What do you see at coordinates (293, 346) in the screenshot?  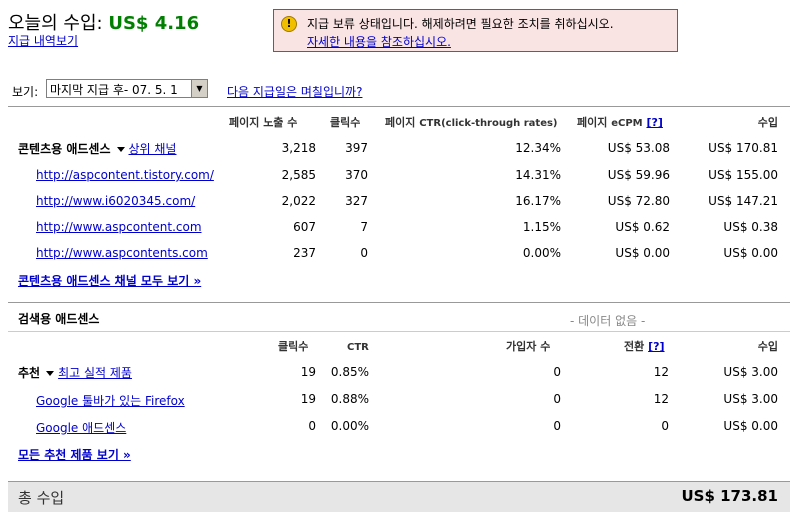 I see `col-referral-clicks: 클릭수` at bounding box center [293, 346].